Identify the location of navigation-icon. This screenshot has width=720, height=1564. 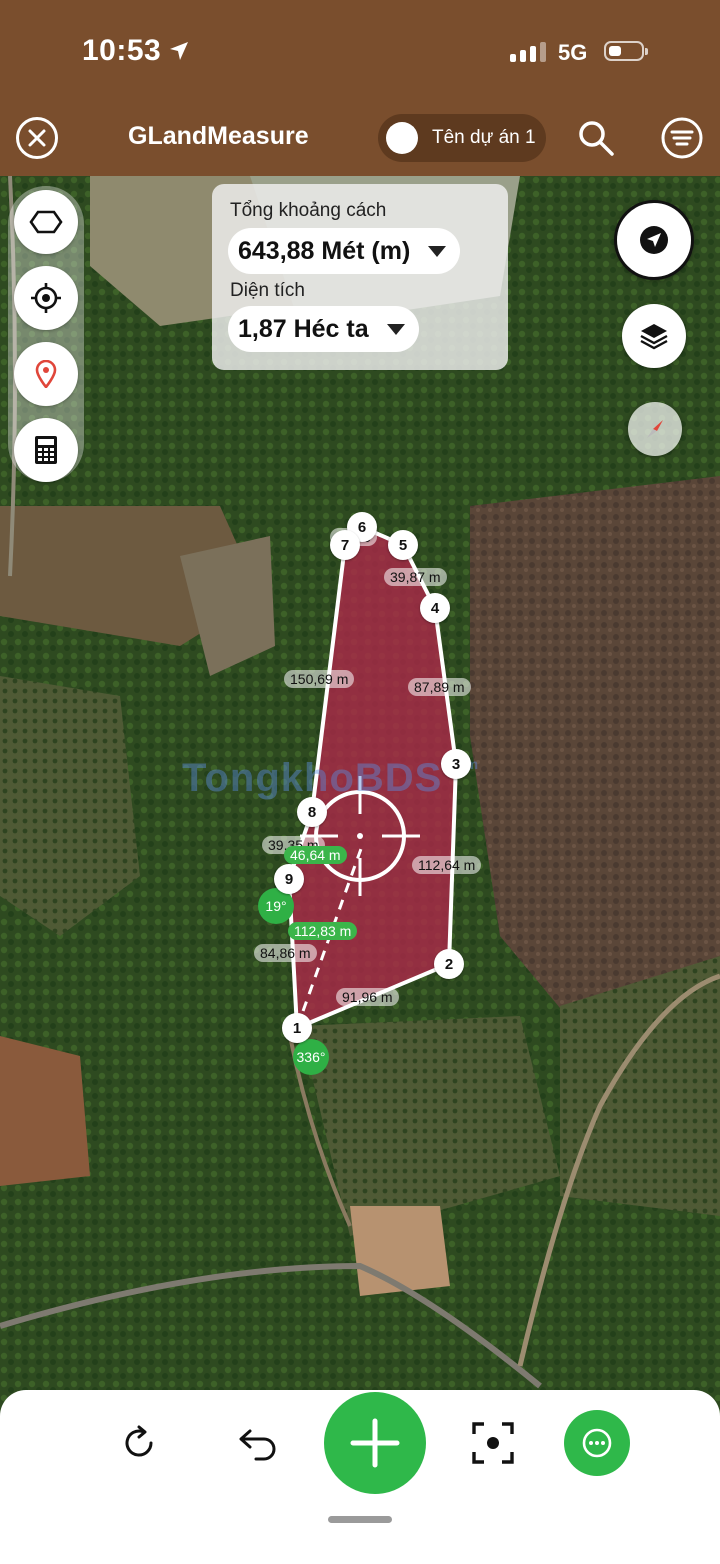
(654, 240).